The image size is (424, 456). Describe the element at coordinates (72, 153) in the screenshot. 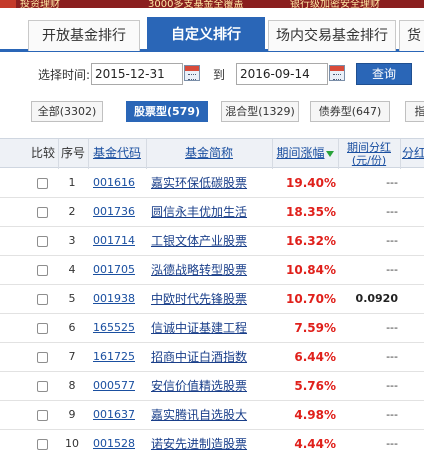

I see `header-index: 序号` at that location.